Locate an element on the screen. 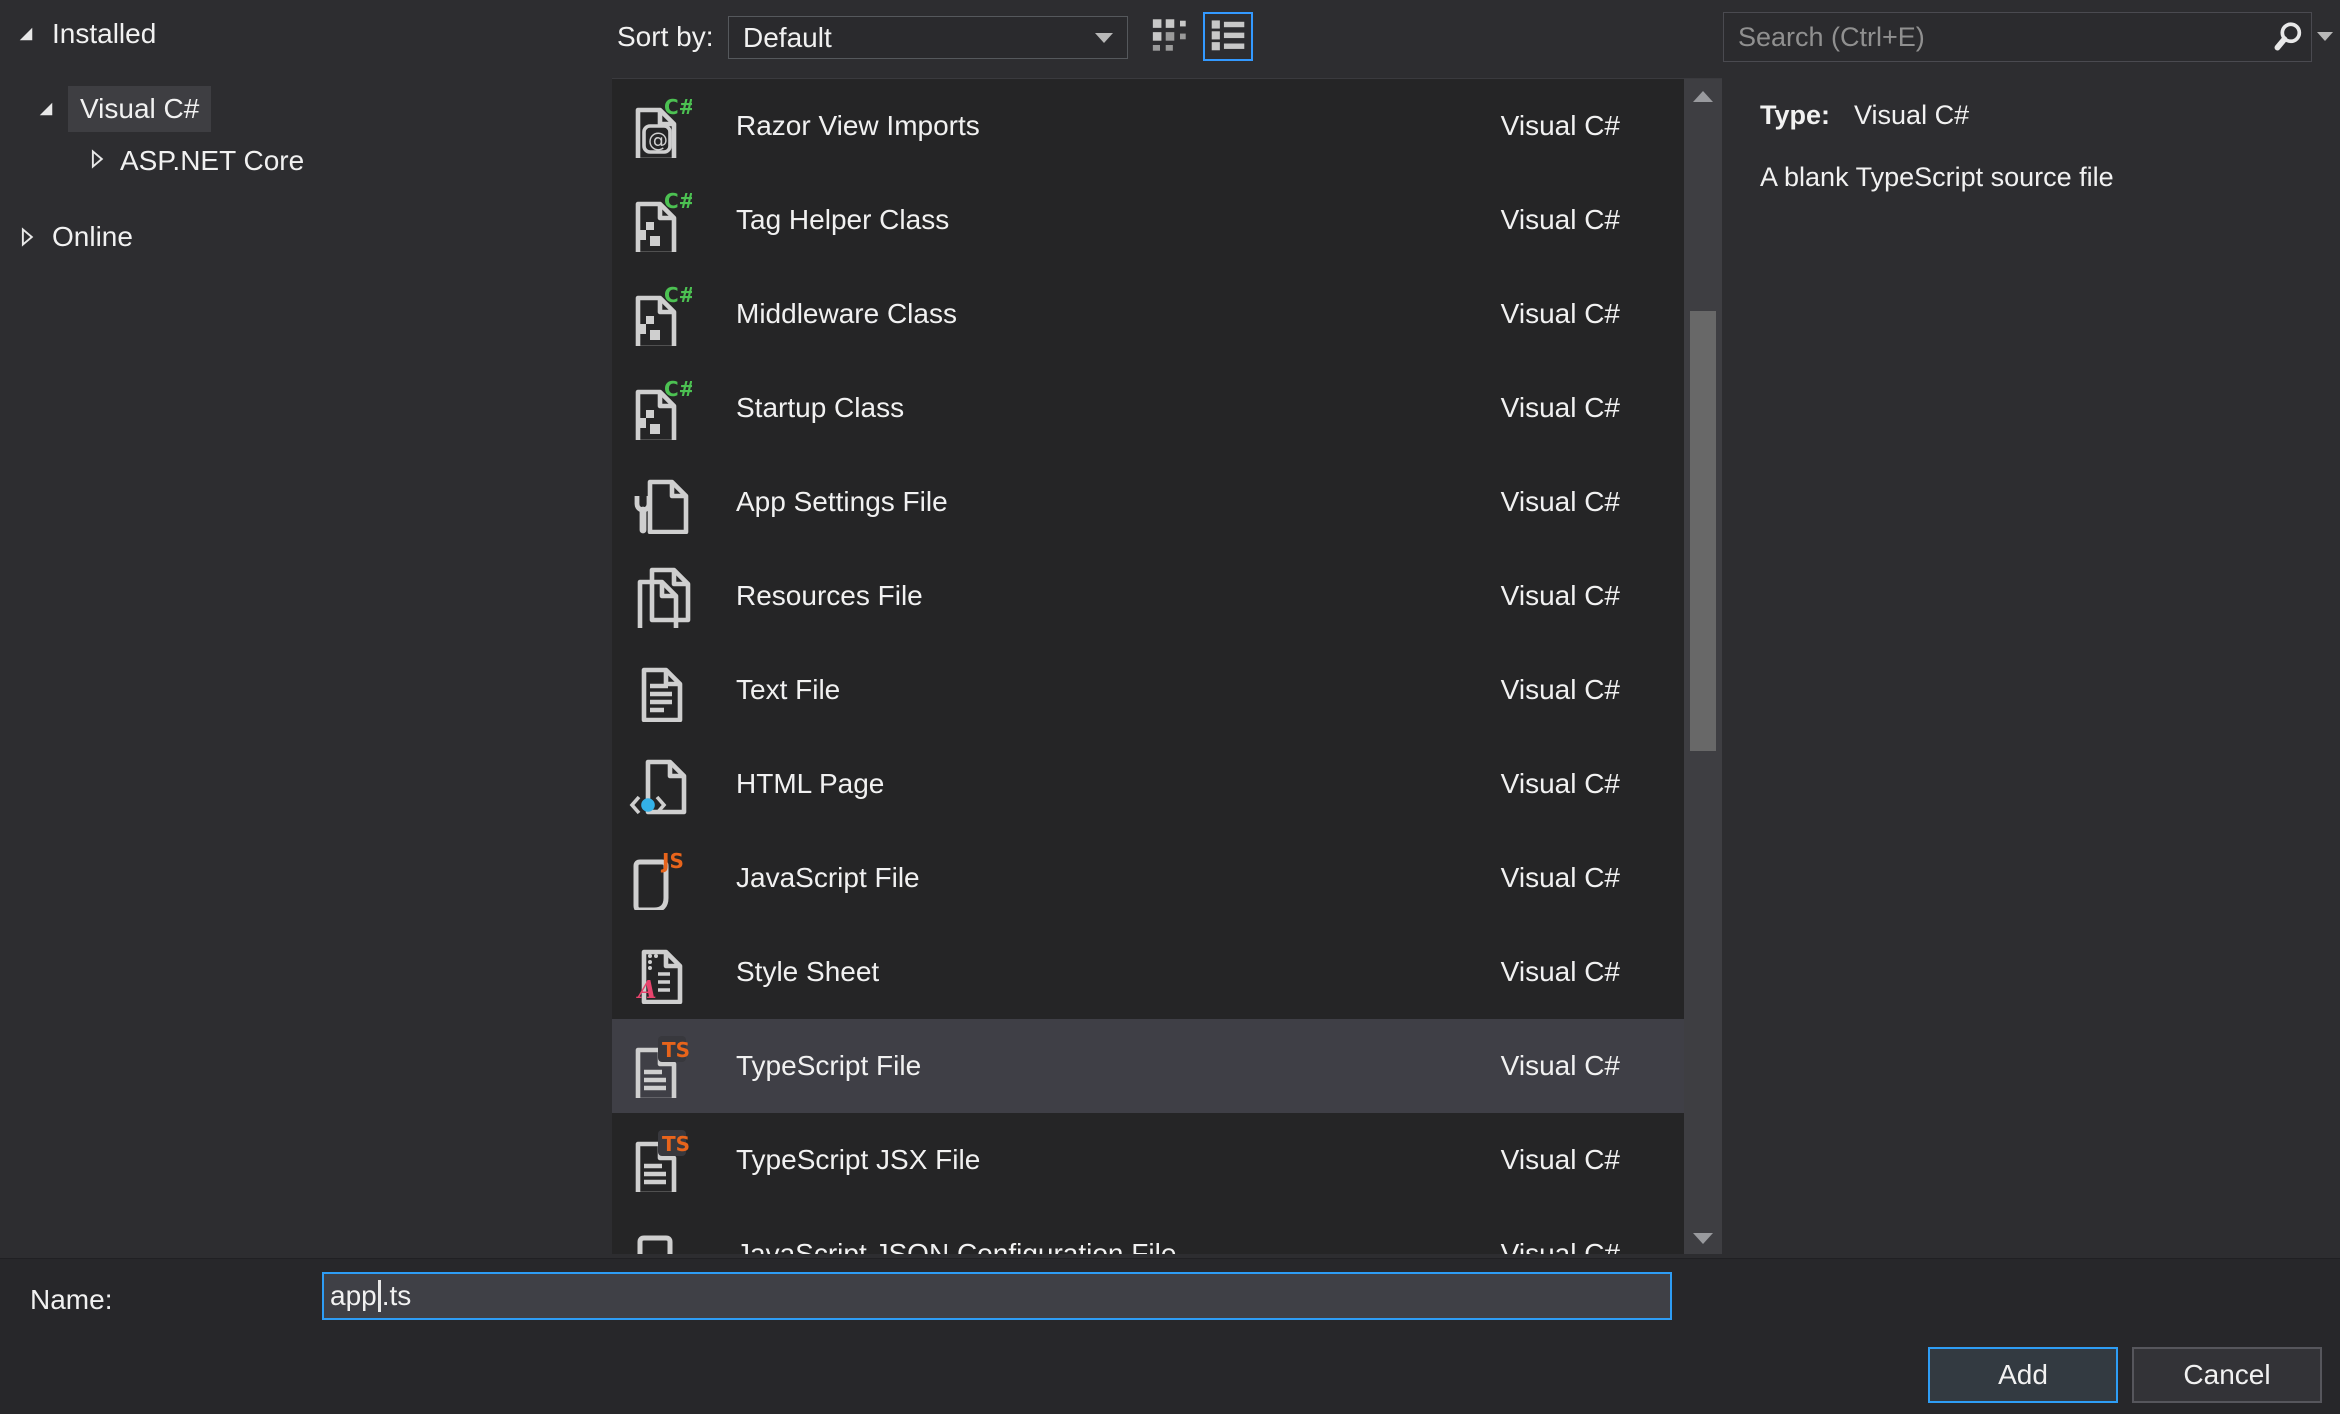 This screenshot has height=1414, width=2340. list-item-middleware-class: C# Middleware Class Visual C# is located at coordinates (1148, 314).